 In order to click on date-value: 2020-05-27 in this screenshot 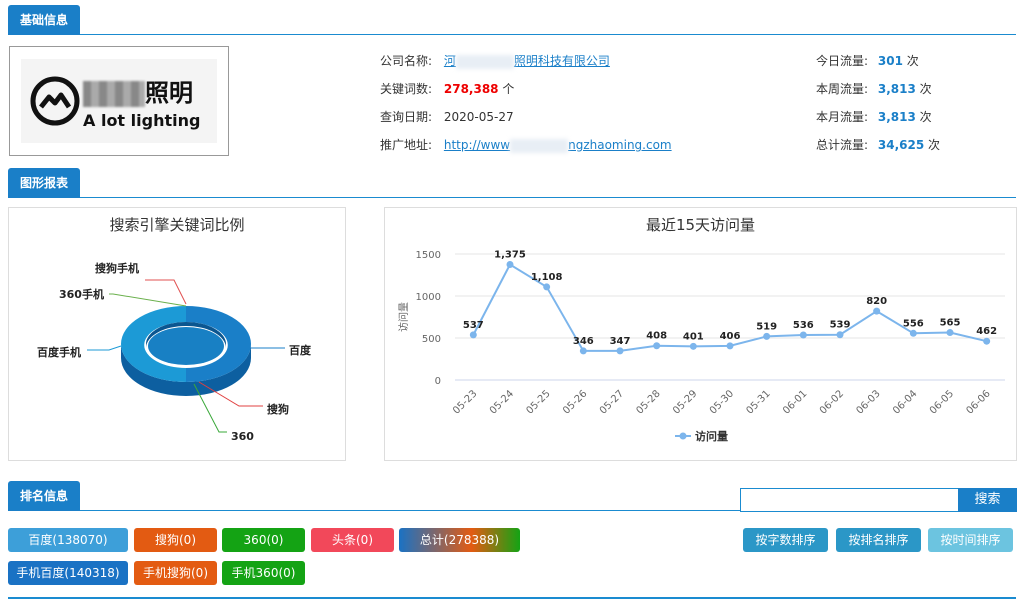, I will do `click(478, 117)`.